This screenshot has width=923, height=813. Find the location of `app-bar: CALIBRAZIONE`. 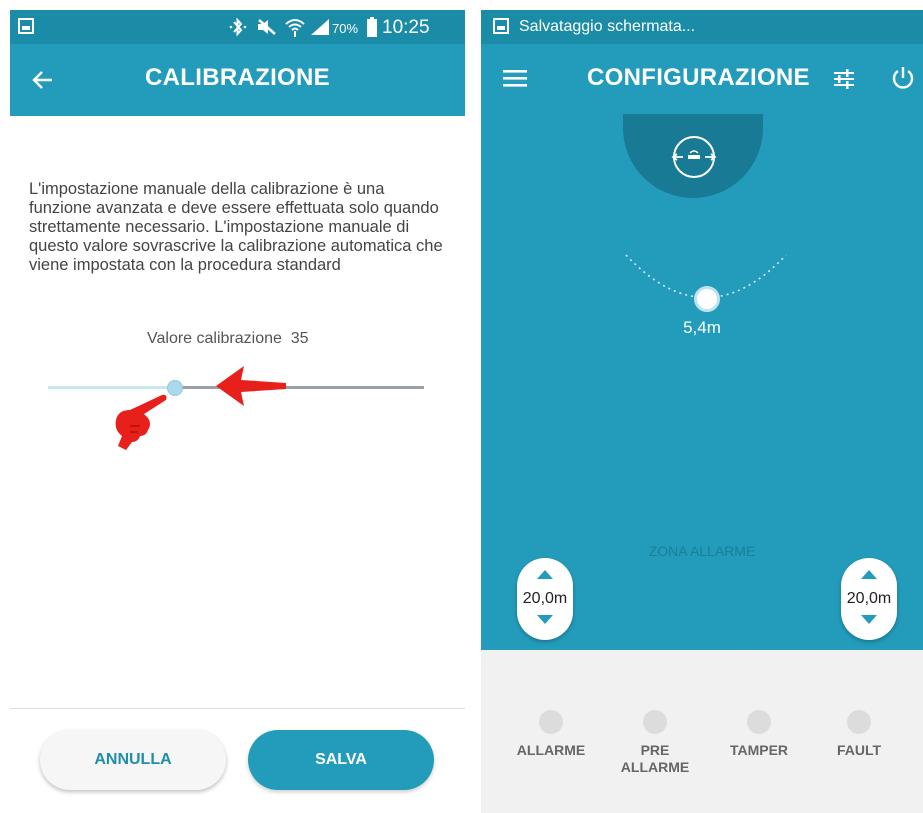

app-bar: CALIBRAZIONE is located at coordinates (237, 80).